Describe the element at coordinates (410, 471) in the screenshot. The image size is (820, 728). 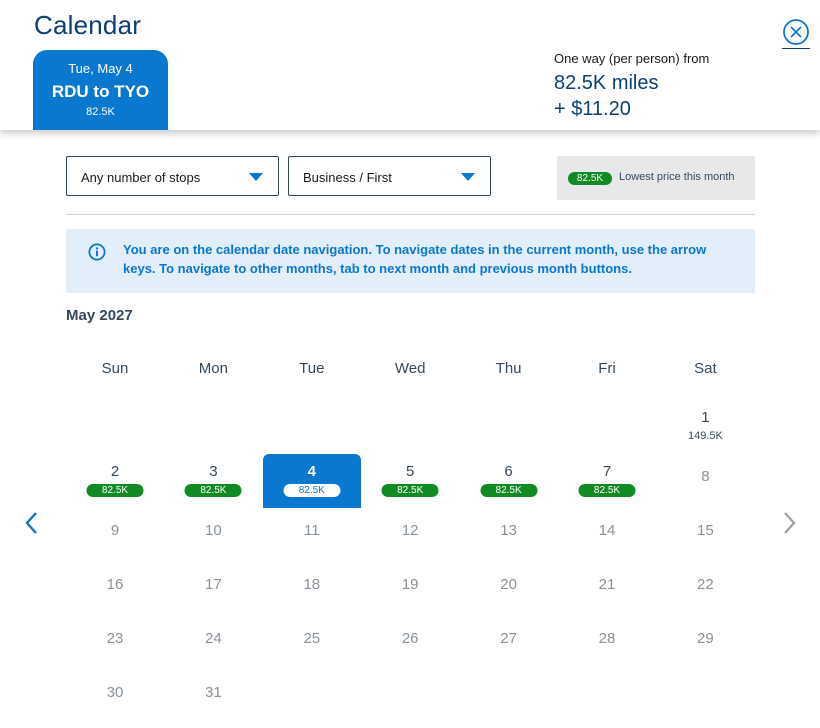
I see `day-number: 5` at that location.